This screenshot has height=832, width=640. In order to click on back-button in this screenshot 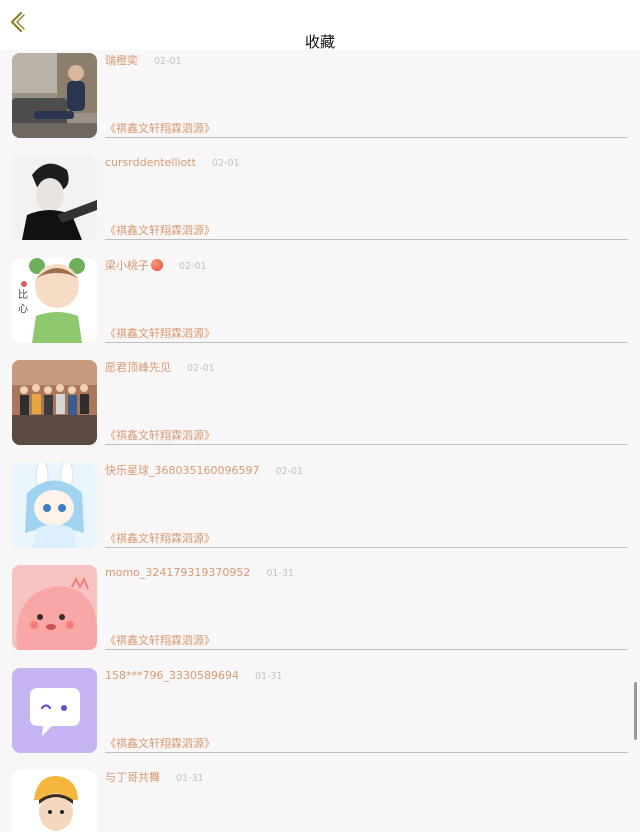, I will do `click(17, 22)`.